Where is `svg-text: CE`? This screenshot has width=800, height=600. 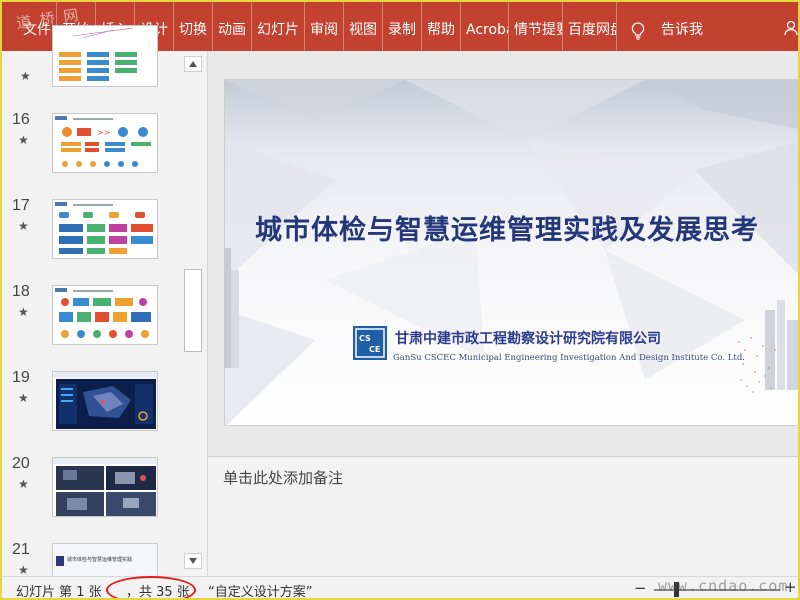
svg-text: CE is located at coordinates (374, 349).